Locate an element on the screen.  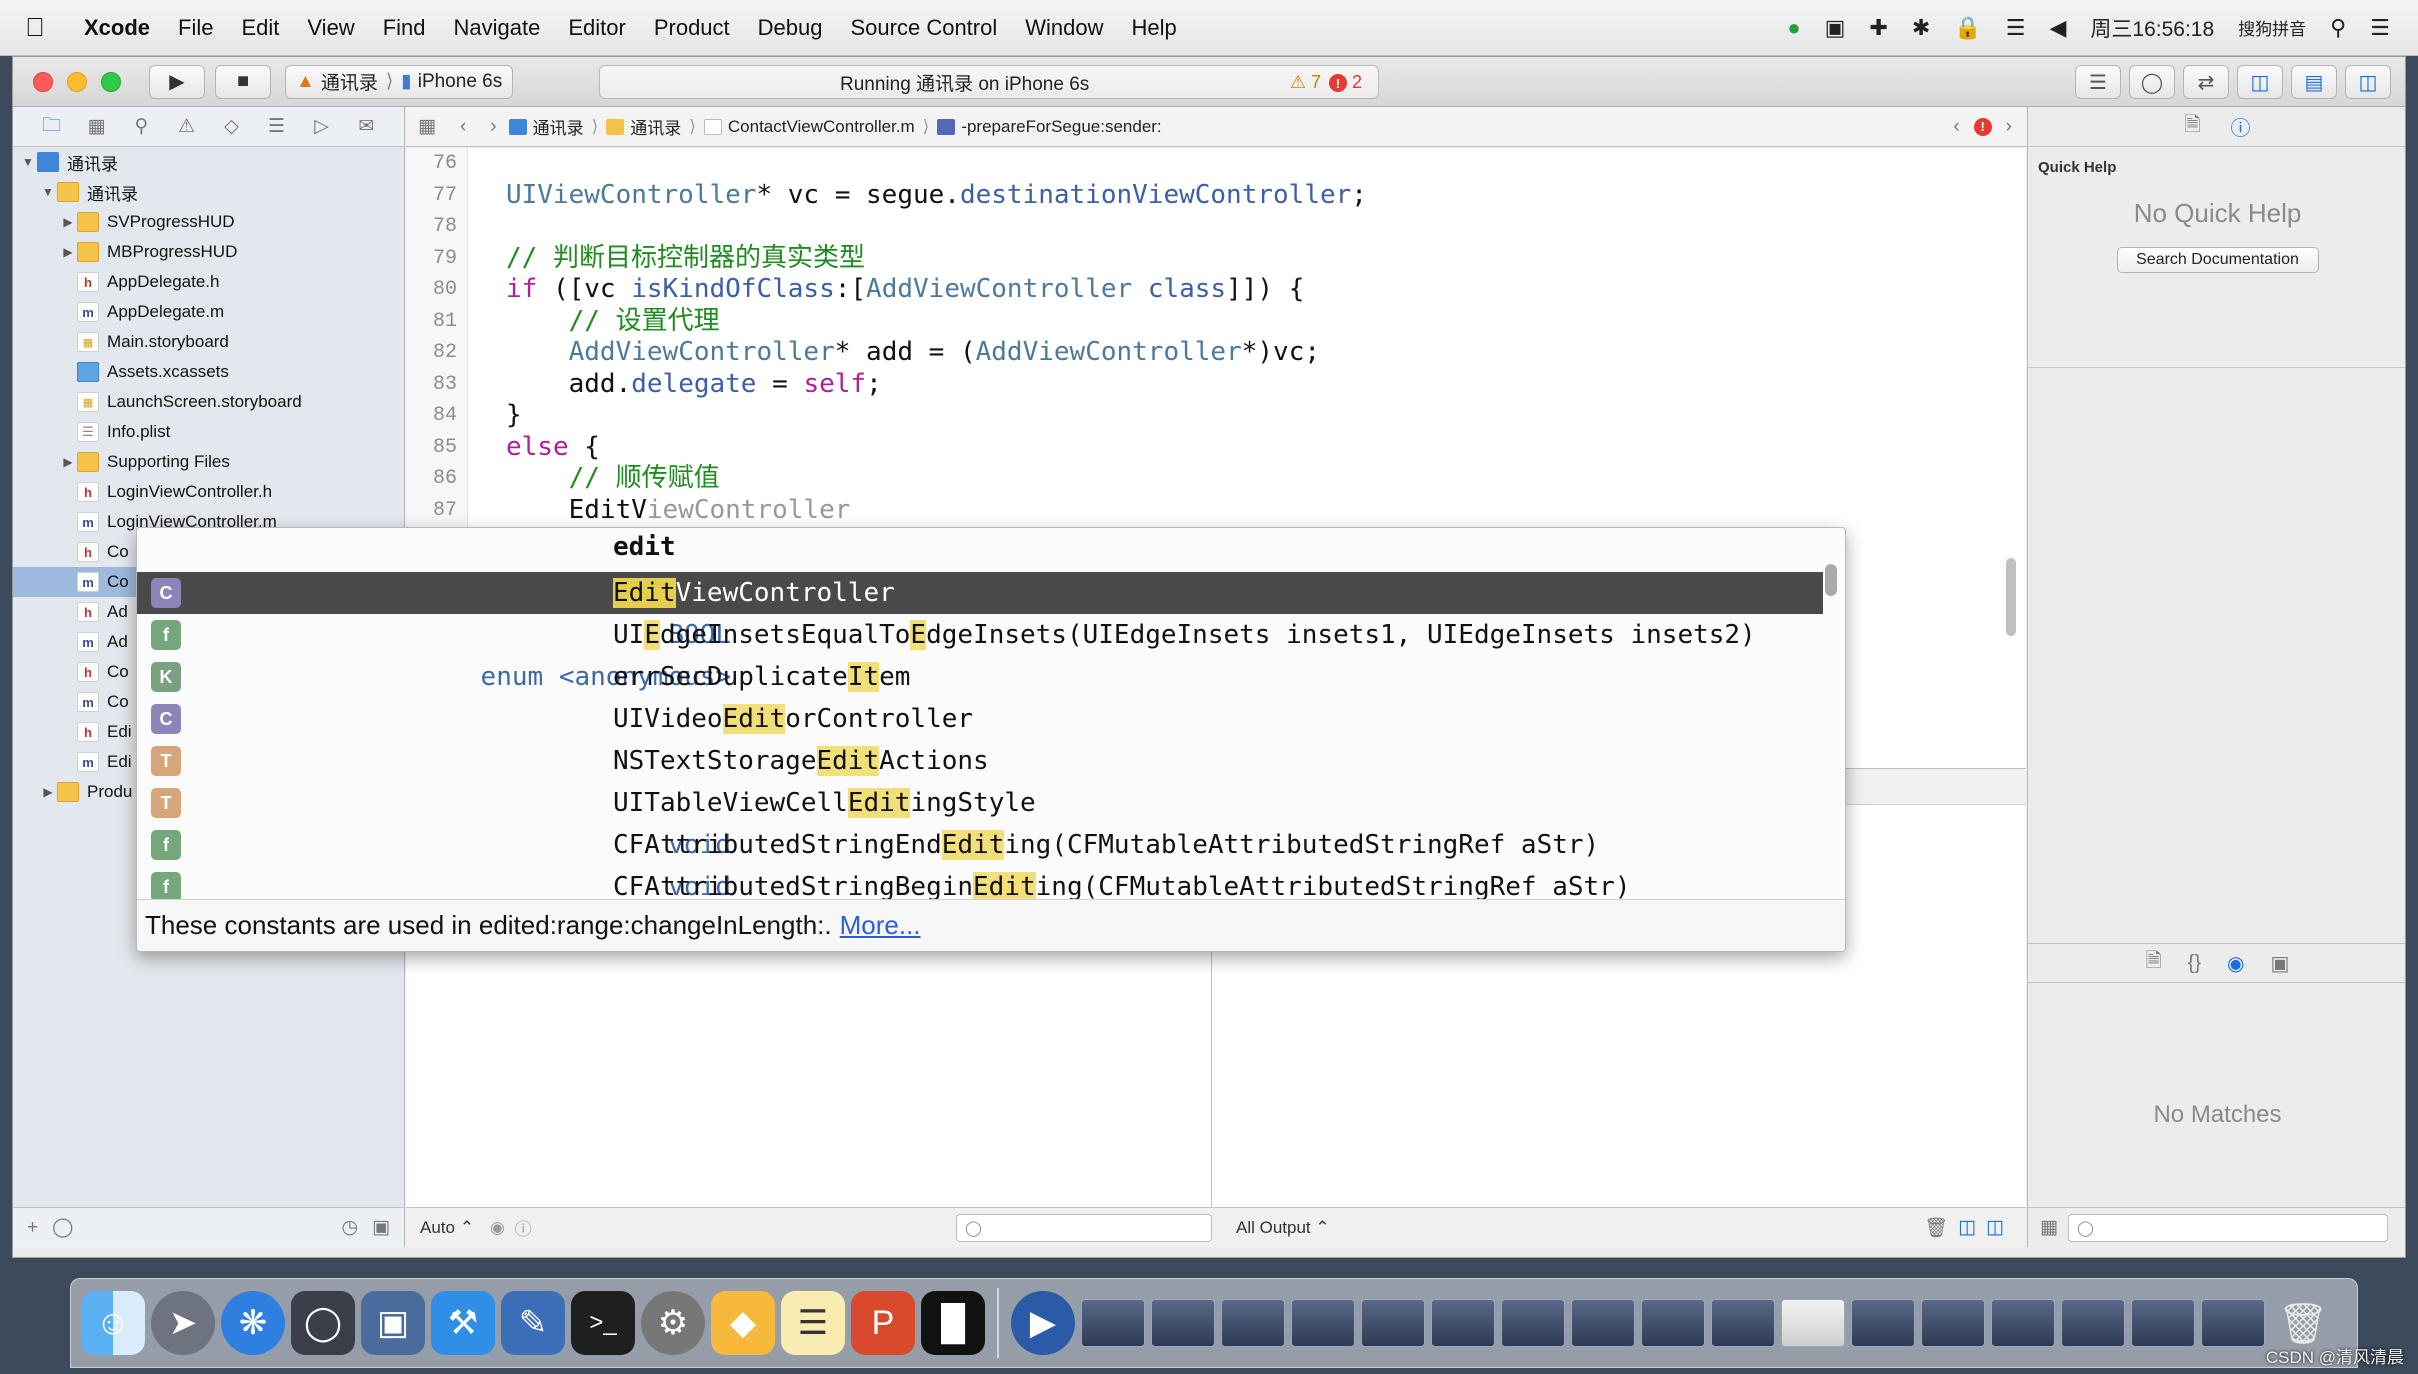
search-documentation-button: Search Documentation is located at coordinates (2217, 260).